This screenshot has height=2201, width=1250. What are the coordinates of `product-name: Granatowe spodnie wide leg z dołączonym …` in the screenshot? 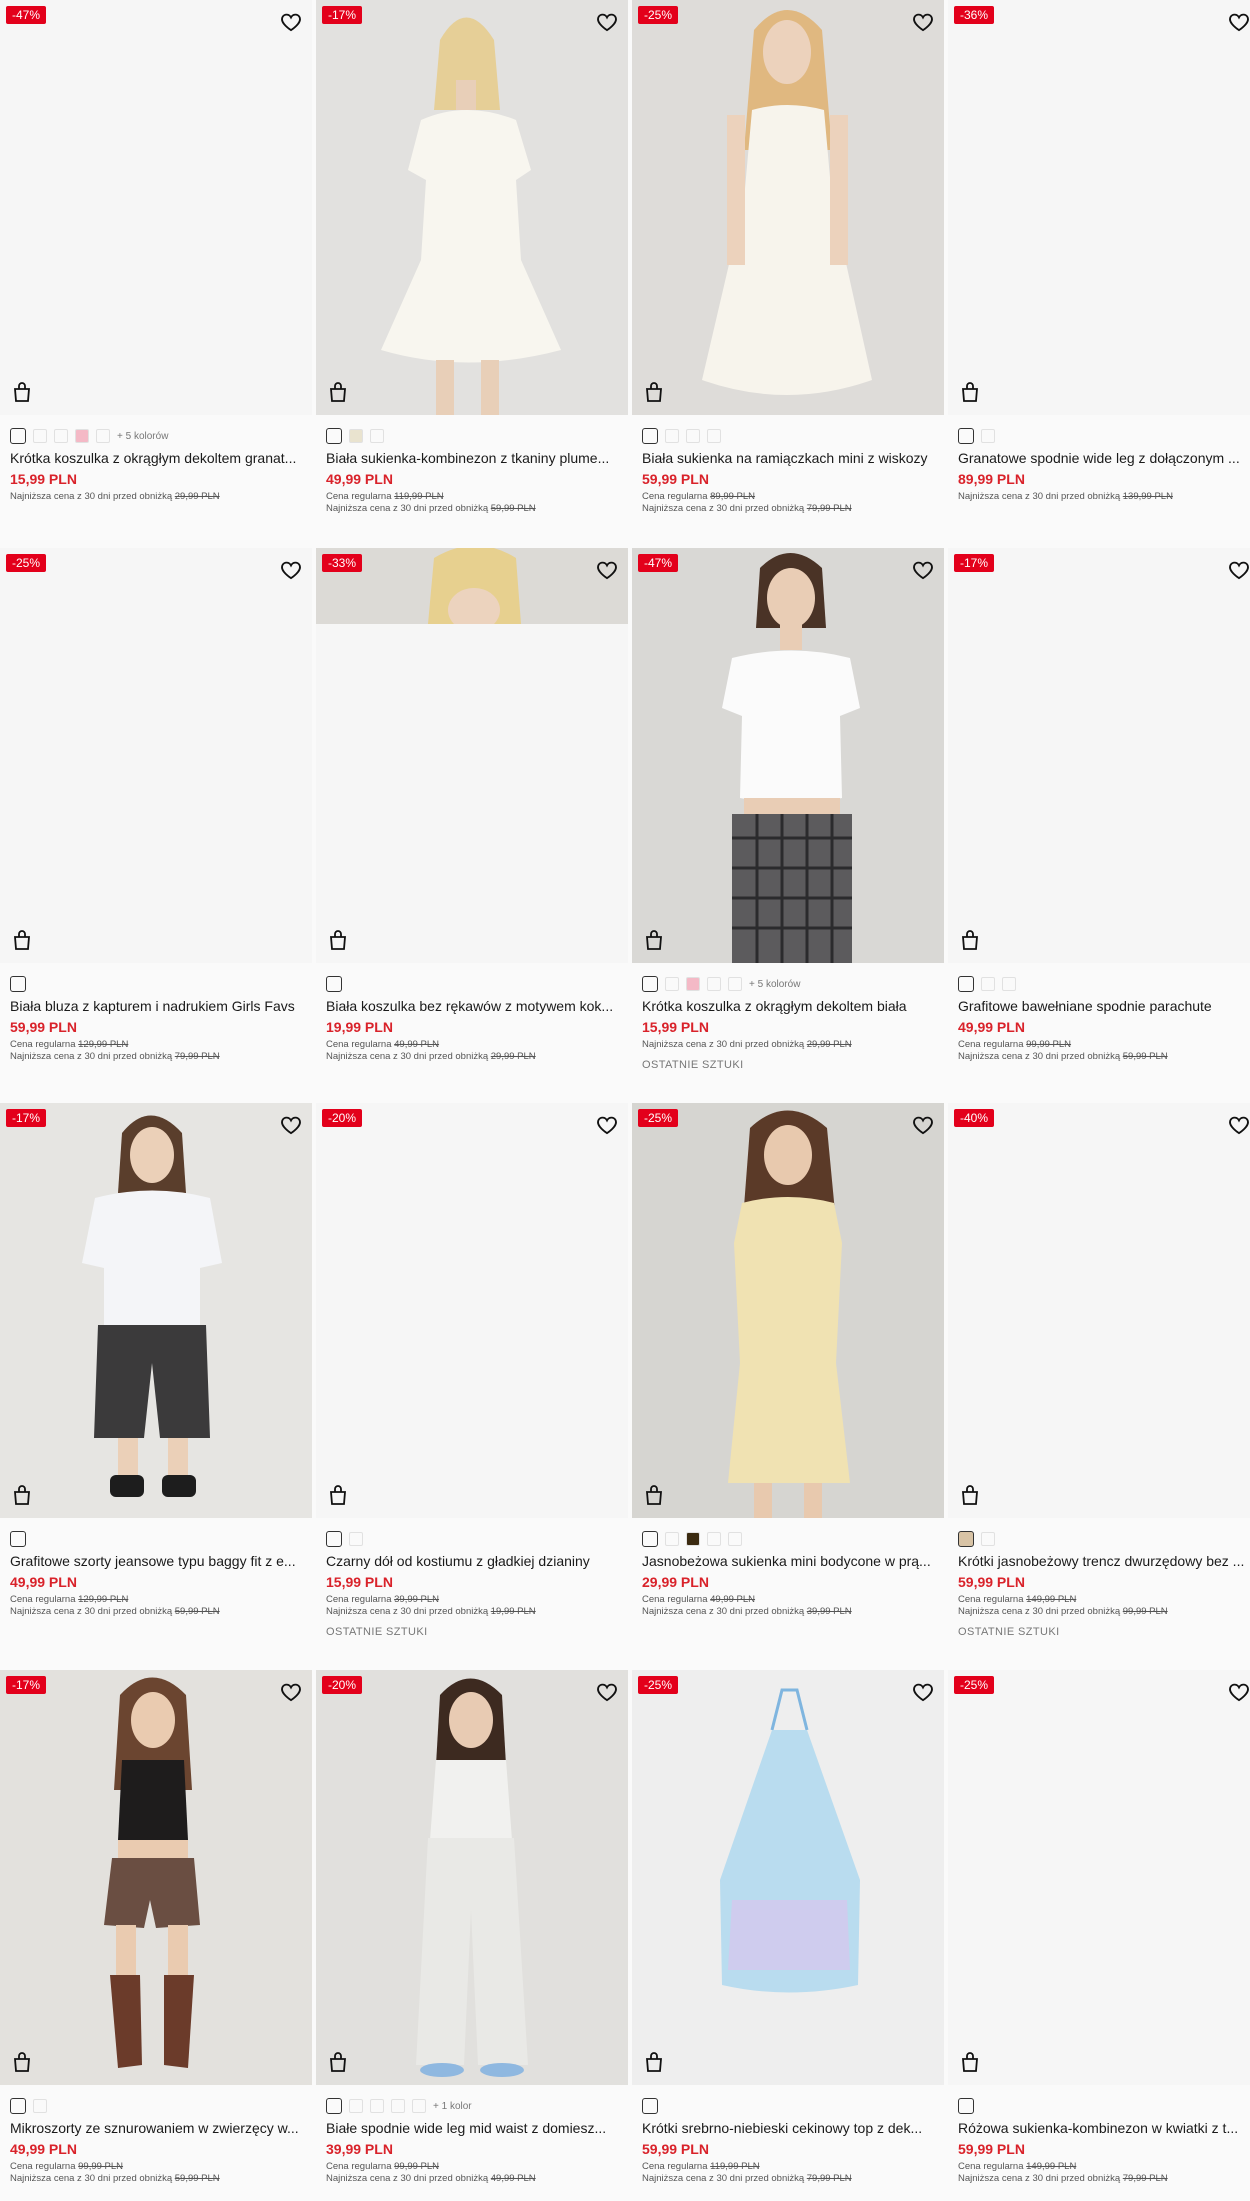 It's located at (1104, 458).